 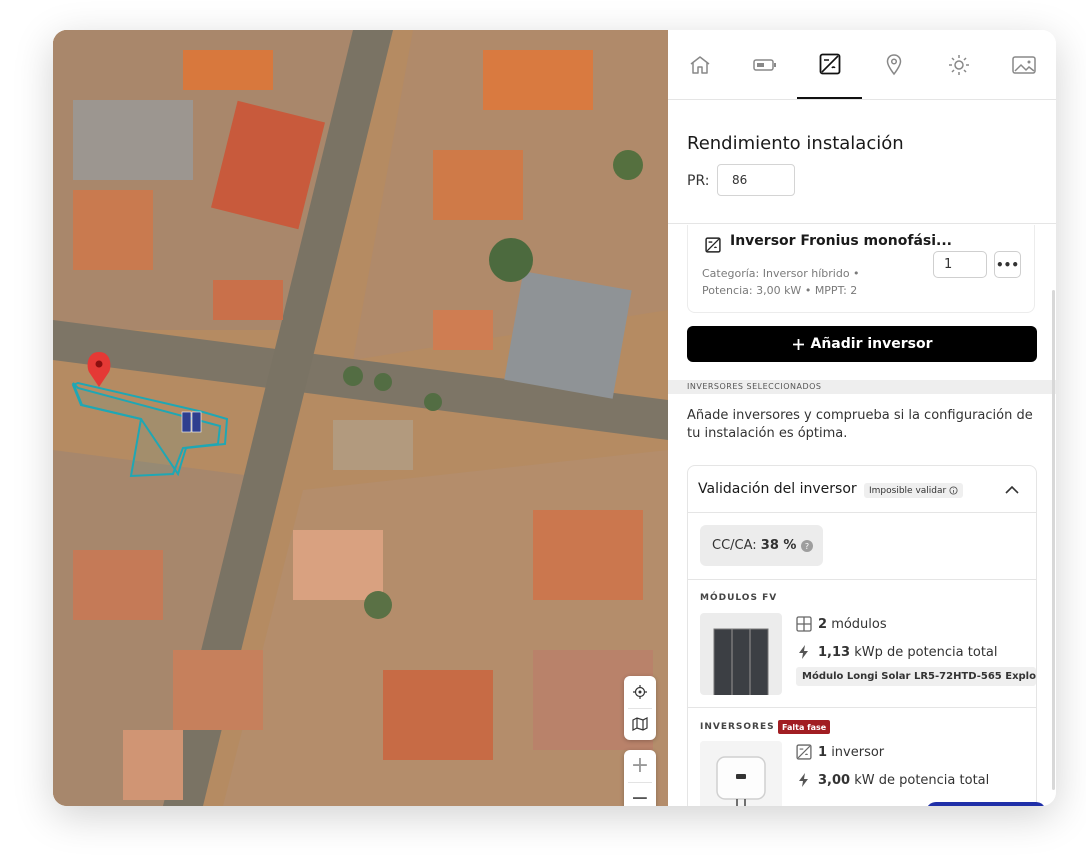 I want to click on inverter-specs: Potencia: 3,00 kW • MPPT: 2, so click(x=780, y=290).